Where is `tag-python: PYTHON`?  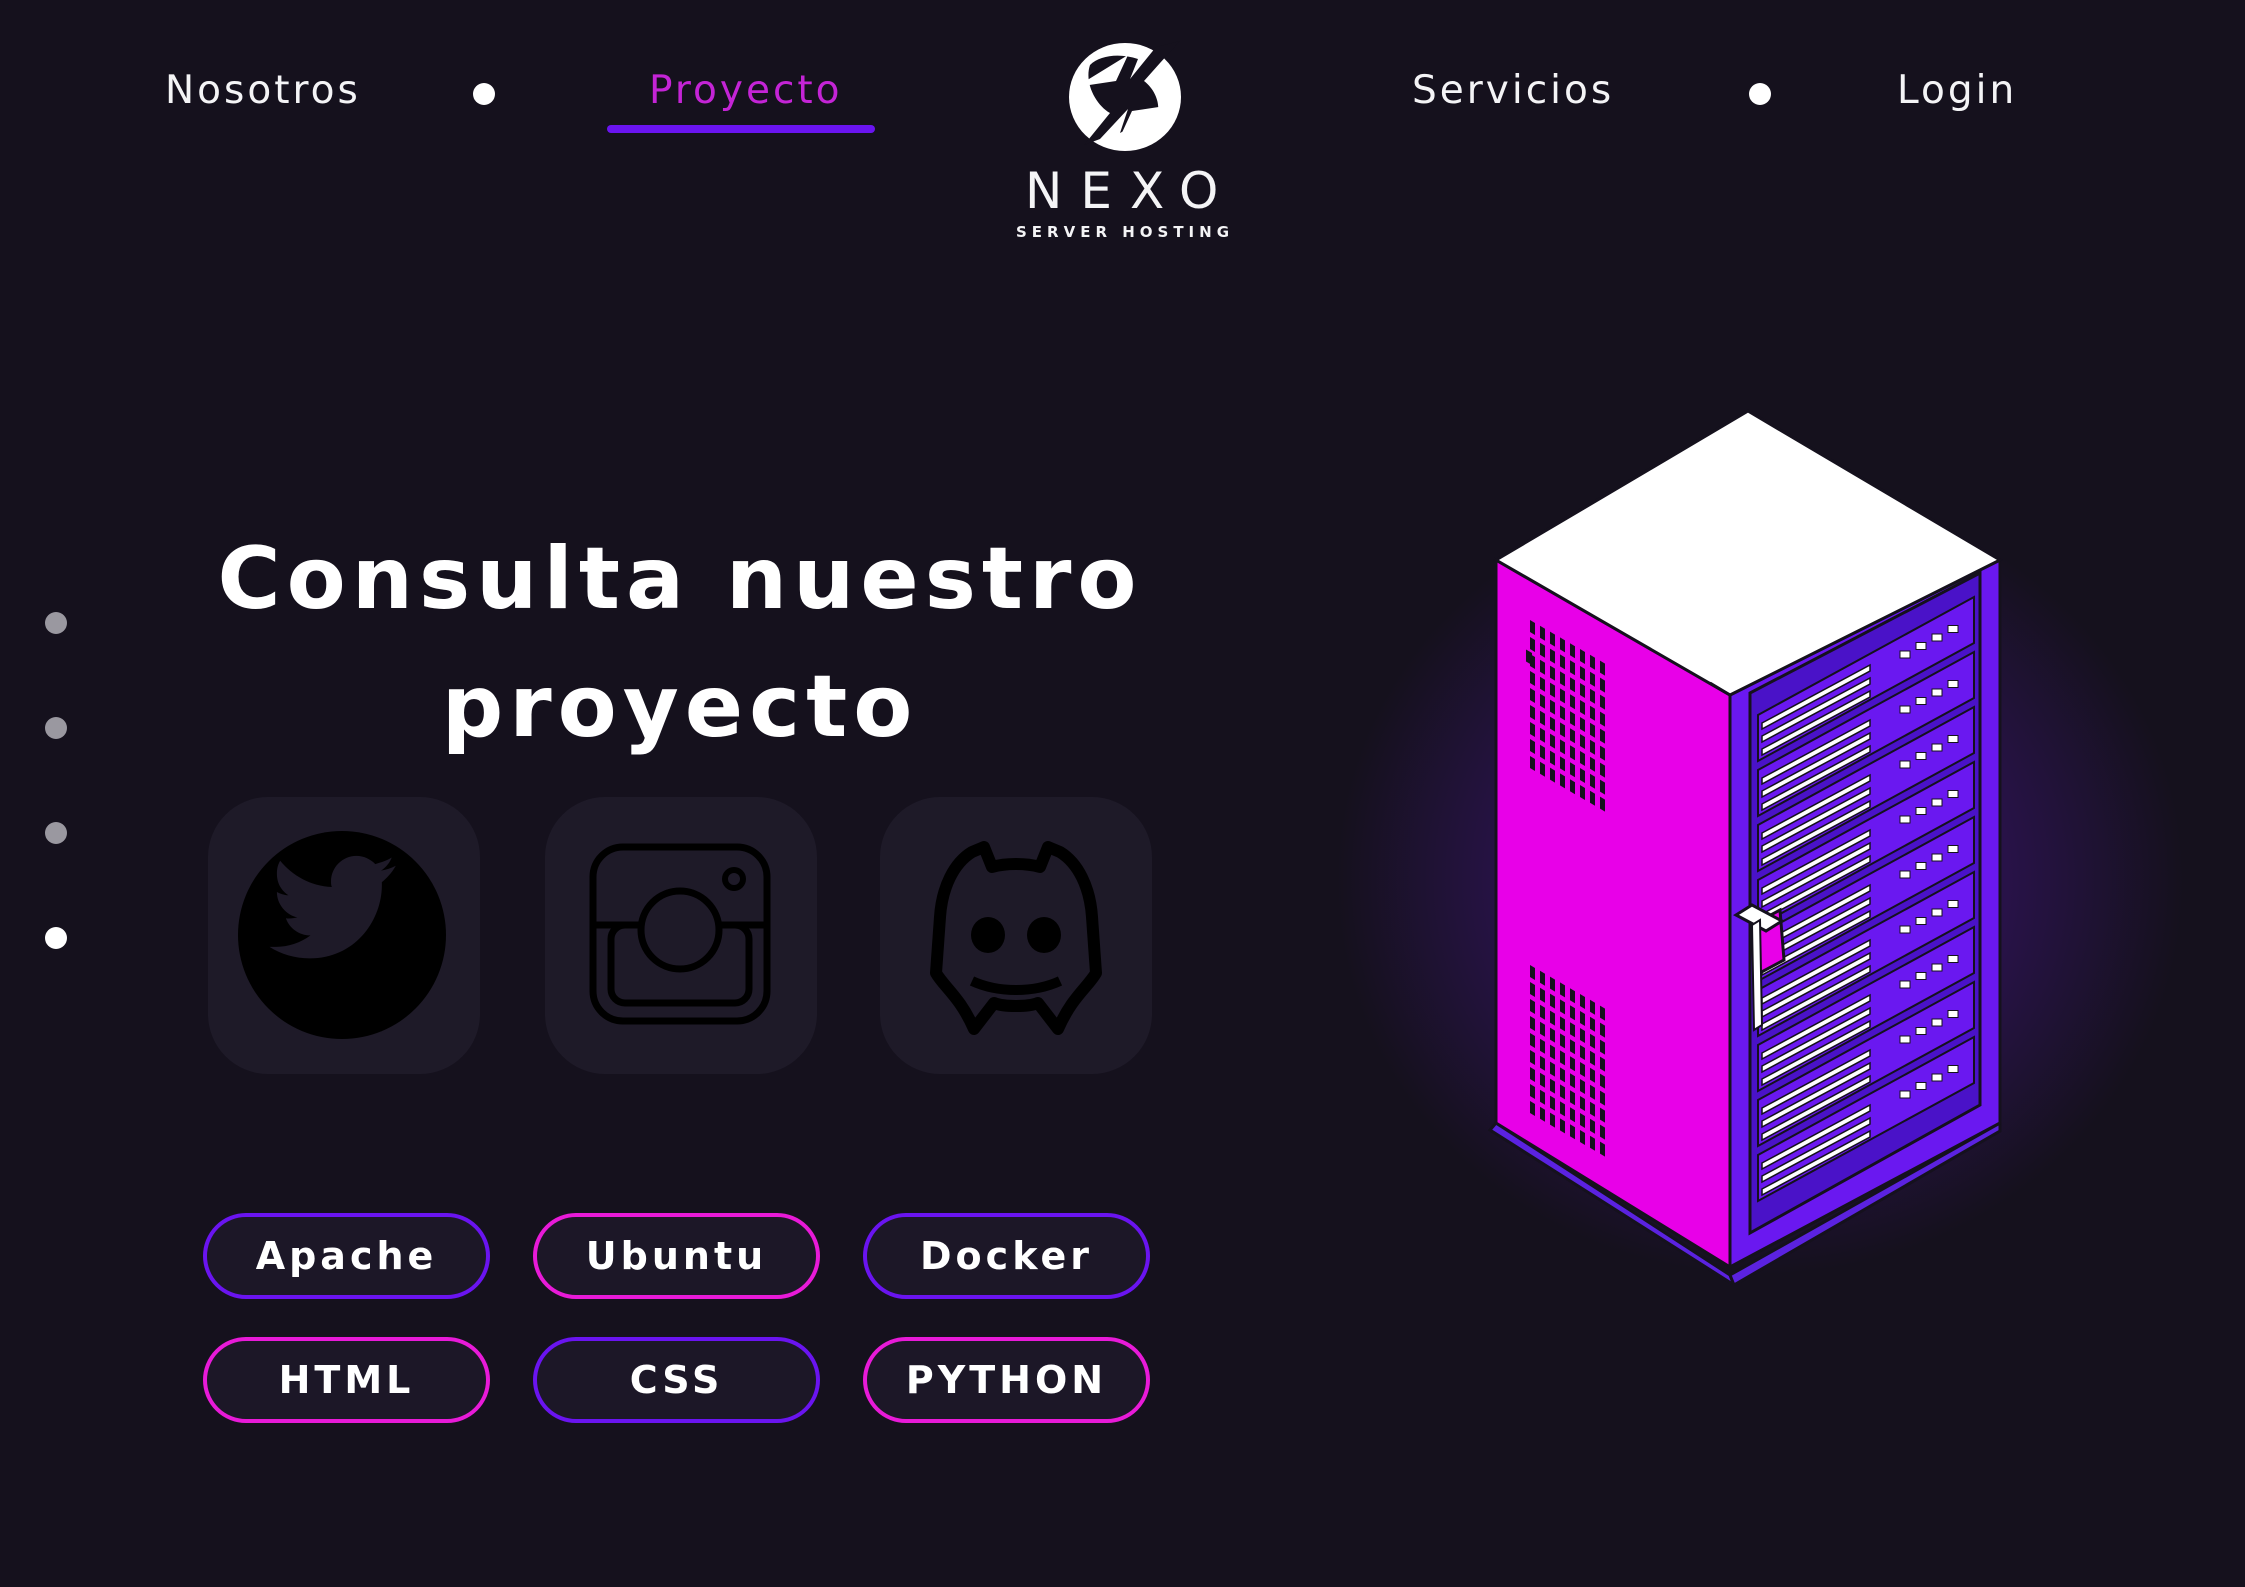
tag-python: PYTHON is located at coordinates (1006, 1380).